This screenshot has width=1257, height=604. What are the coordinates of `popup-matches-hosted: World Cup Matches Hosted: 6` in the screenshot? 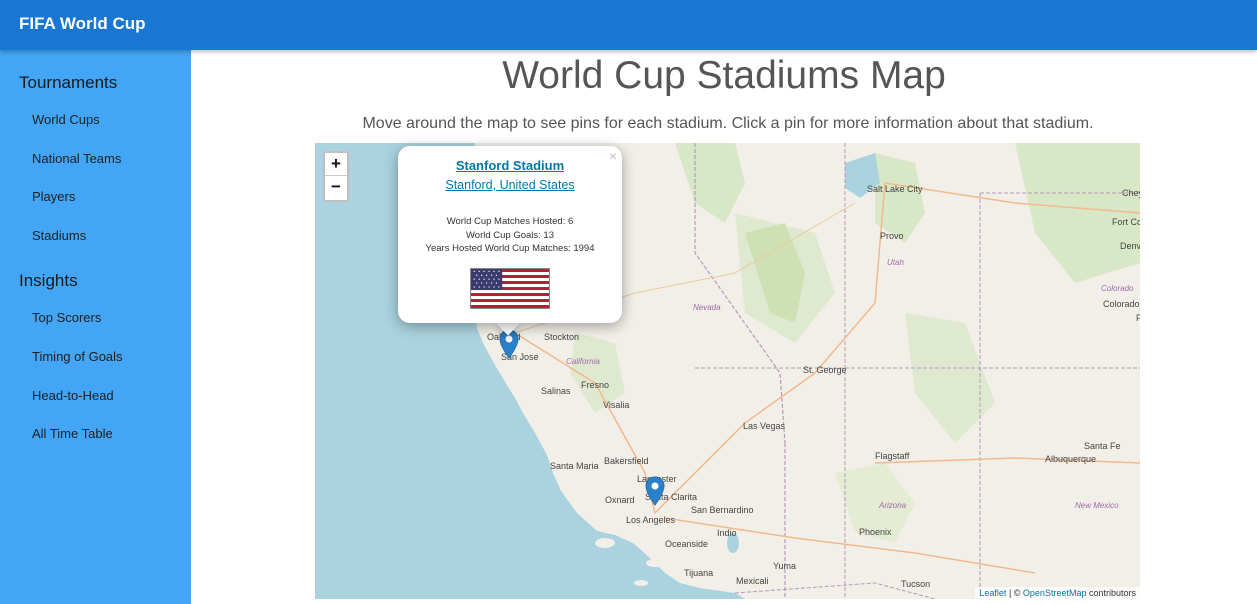 It's located at (510, 221).